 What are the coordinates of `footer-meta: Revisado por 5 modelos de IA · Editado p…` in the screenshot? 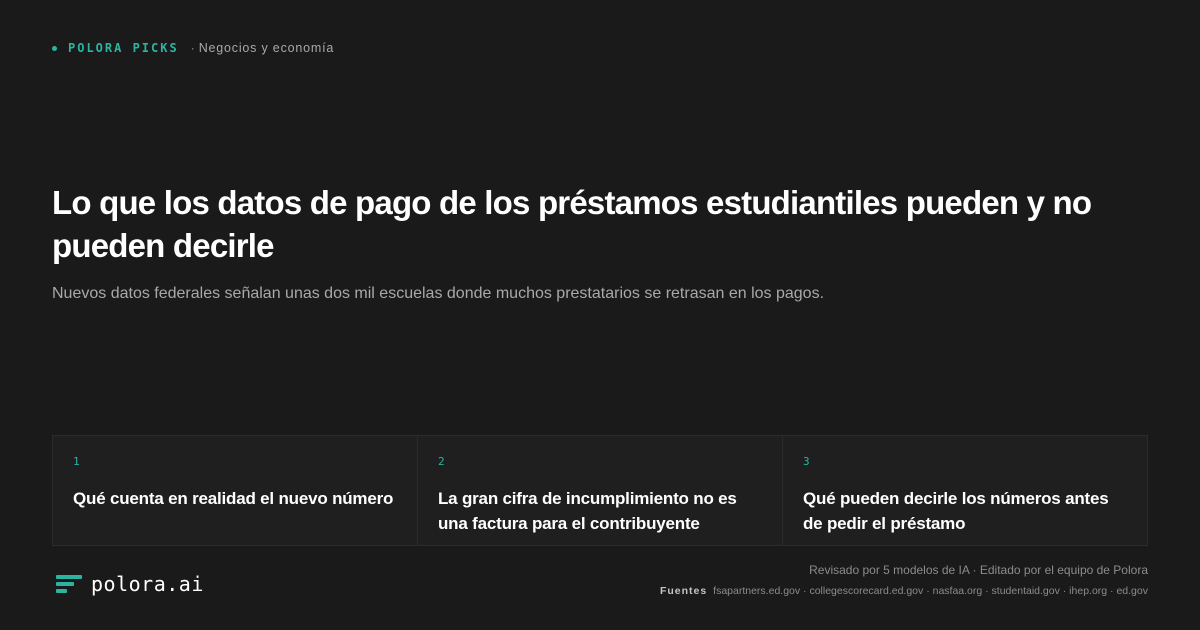 It's located at (904, 580).